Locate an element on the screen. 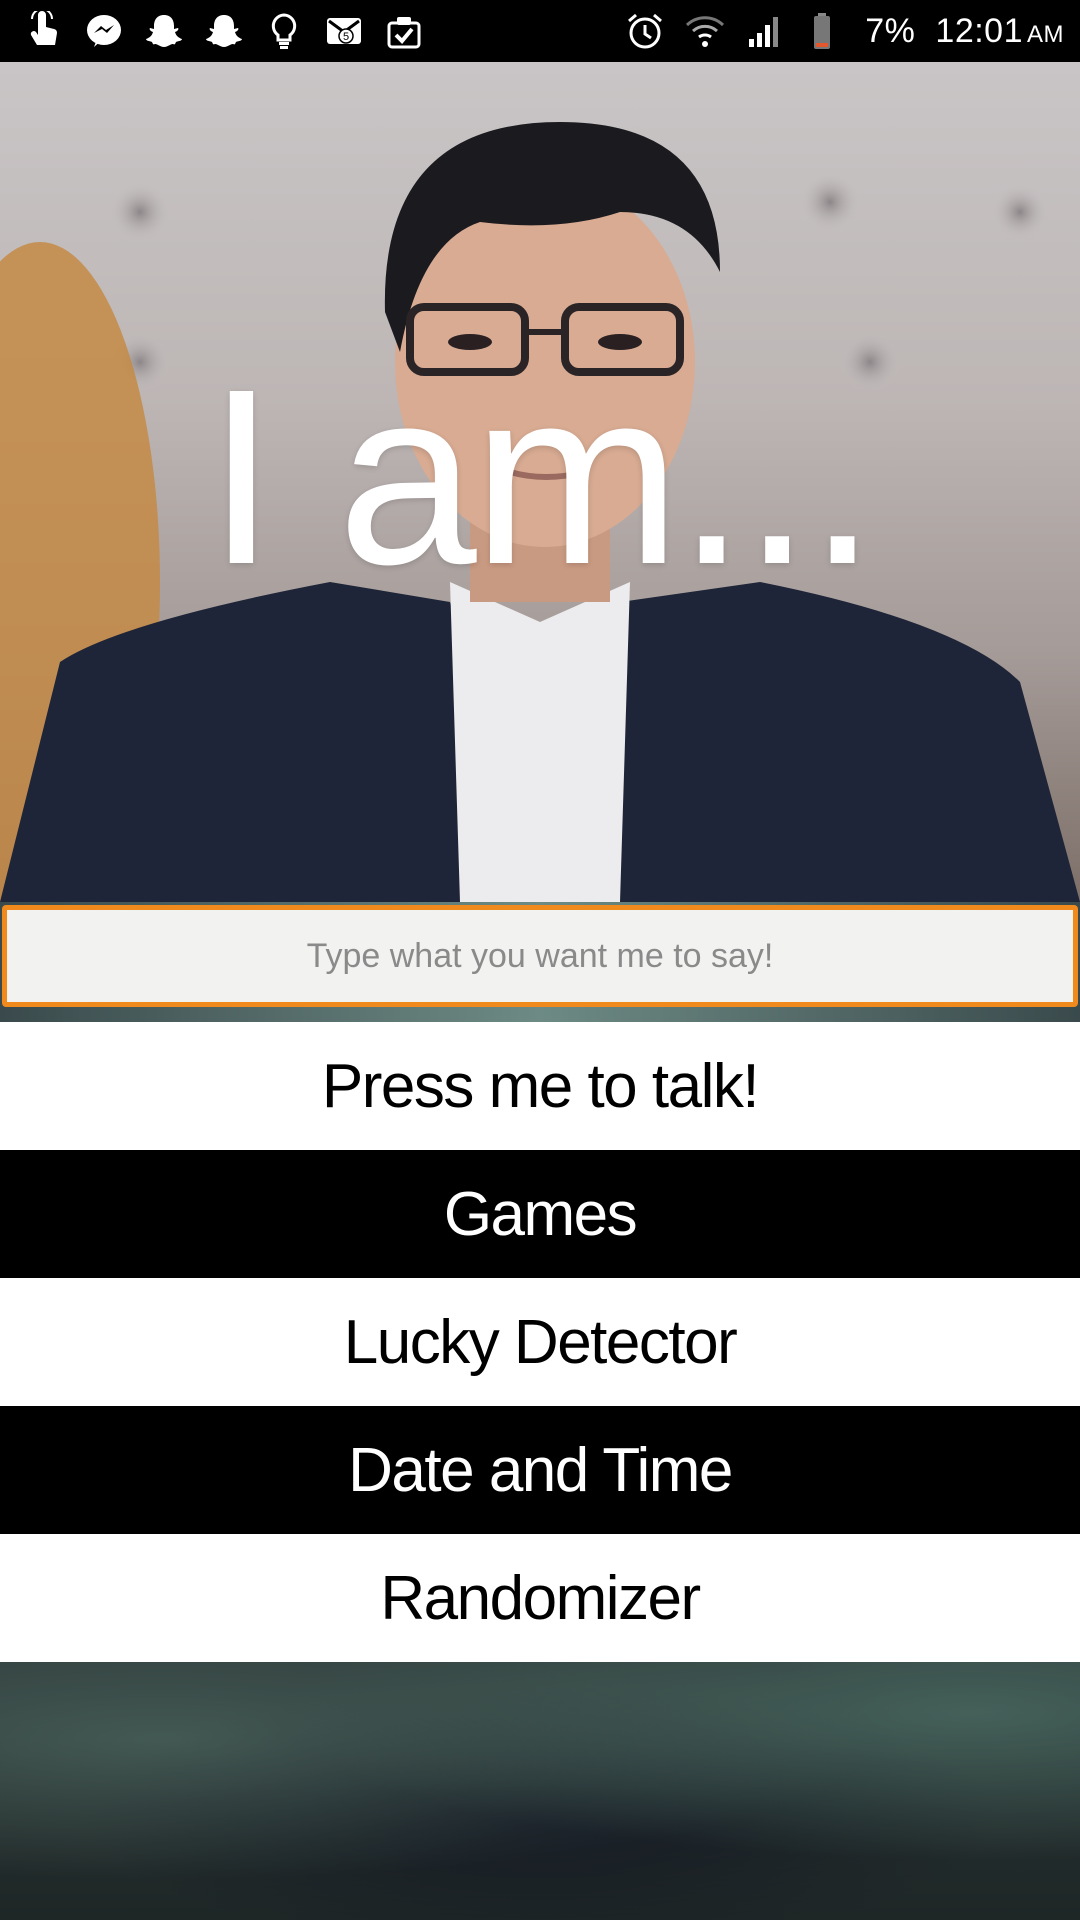 The height and width of the screenshot is (1920, 1080). press-to-talk-button: Press me to talk! is located at coordinates (540, 1086).